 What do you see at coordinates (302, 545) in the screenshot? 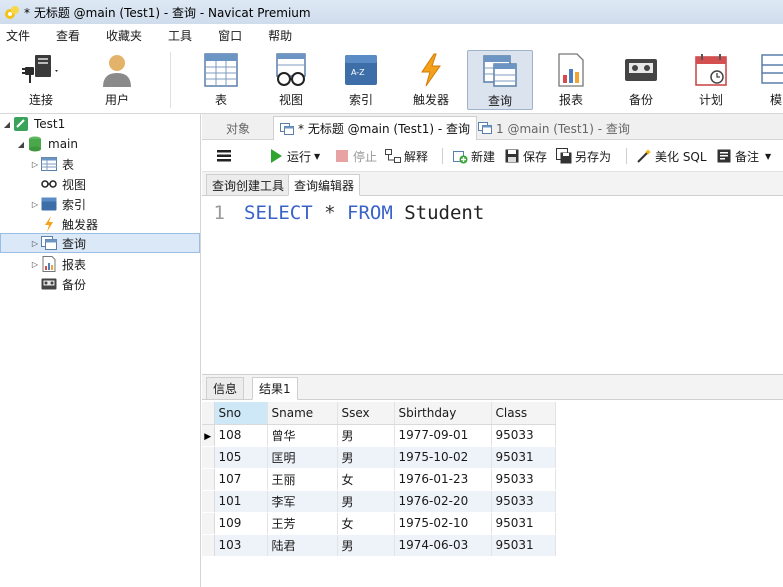
I see `table-cell: 陆君` at bounding box center [302, 545].